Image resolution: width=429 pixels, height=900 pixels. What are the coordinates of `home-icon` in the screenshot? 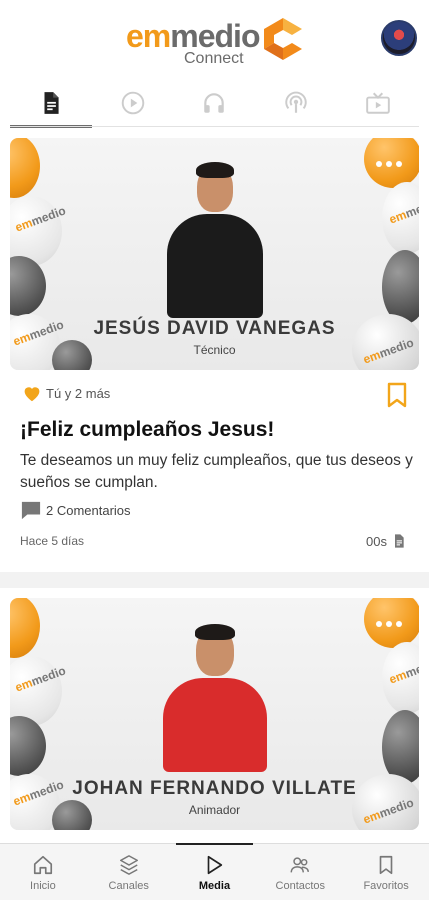 It's located at (42, 865).